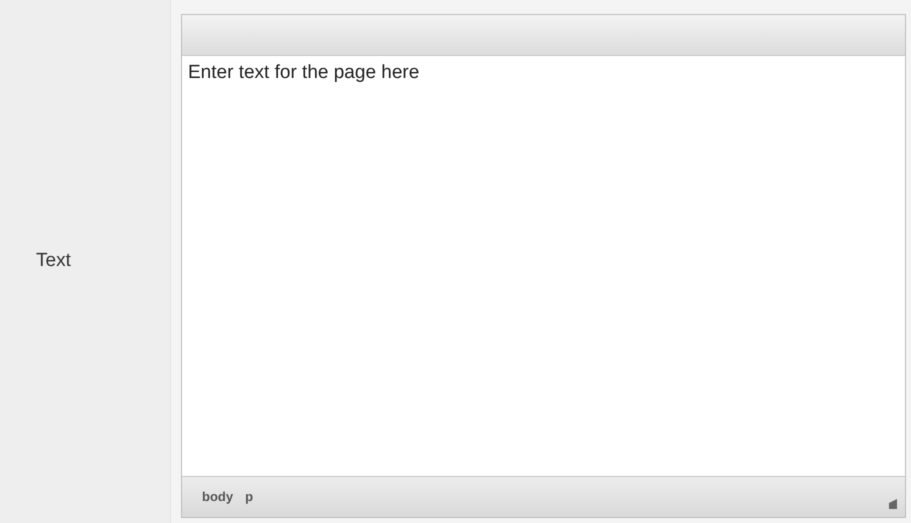 The height and width of the screenshot is (523, 911). Describe the element at coordinates (53, 261) in the screenshot. I see `field-label: Text` at that location.